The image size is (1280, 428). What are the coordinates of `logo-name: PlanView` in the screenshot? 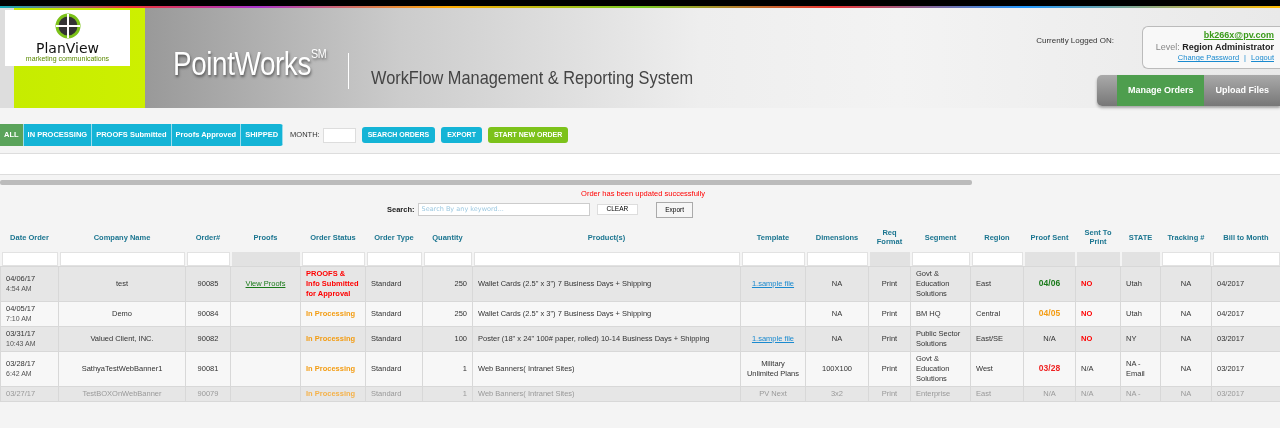 It's located at (67, 48).